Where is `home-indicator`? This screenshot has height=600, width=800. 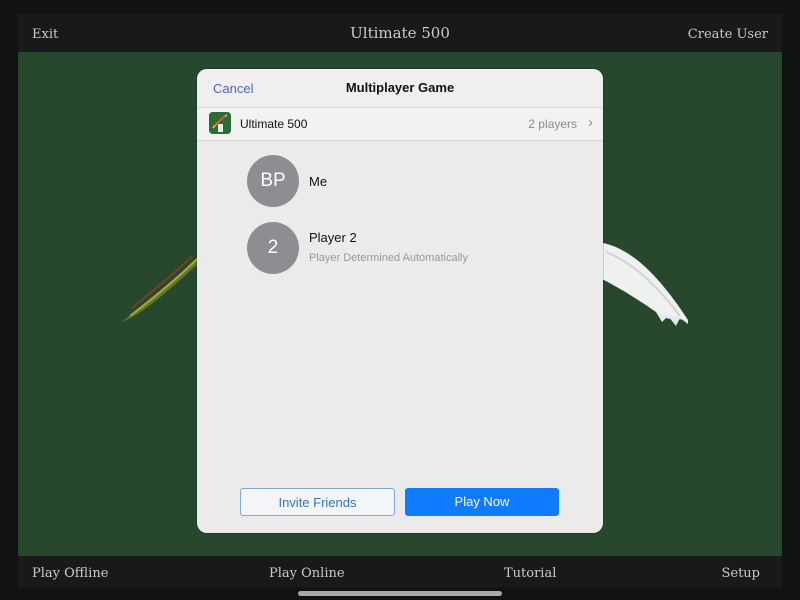
home-indicator is located at coordinates (400, 593).